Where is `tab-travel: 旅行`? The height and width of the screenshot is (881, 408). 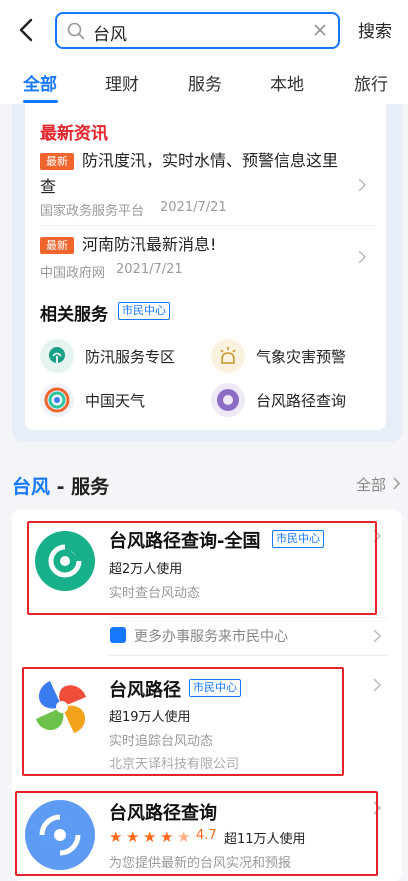 tab-travel: 旅行 is located at coordinates (371, 82).